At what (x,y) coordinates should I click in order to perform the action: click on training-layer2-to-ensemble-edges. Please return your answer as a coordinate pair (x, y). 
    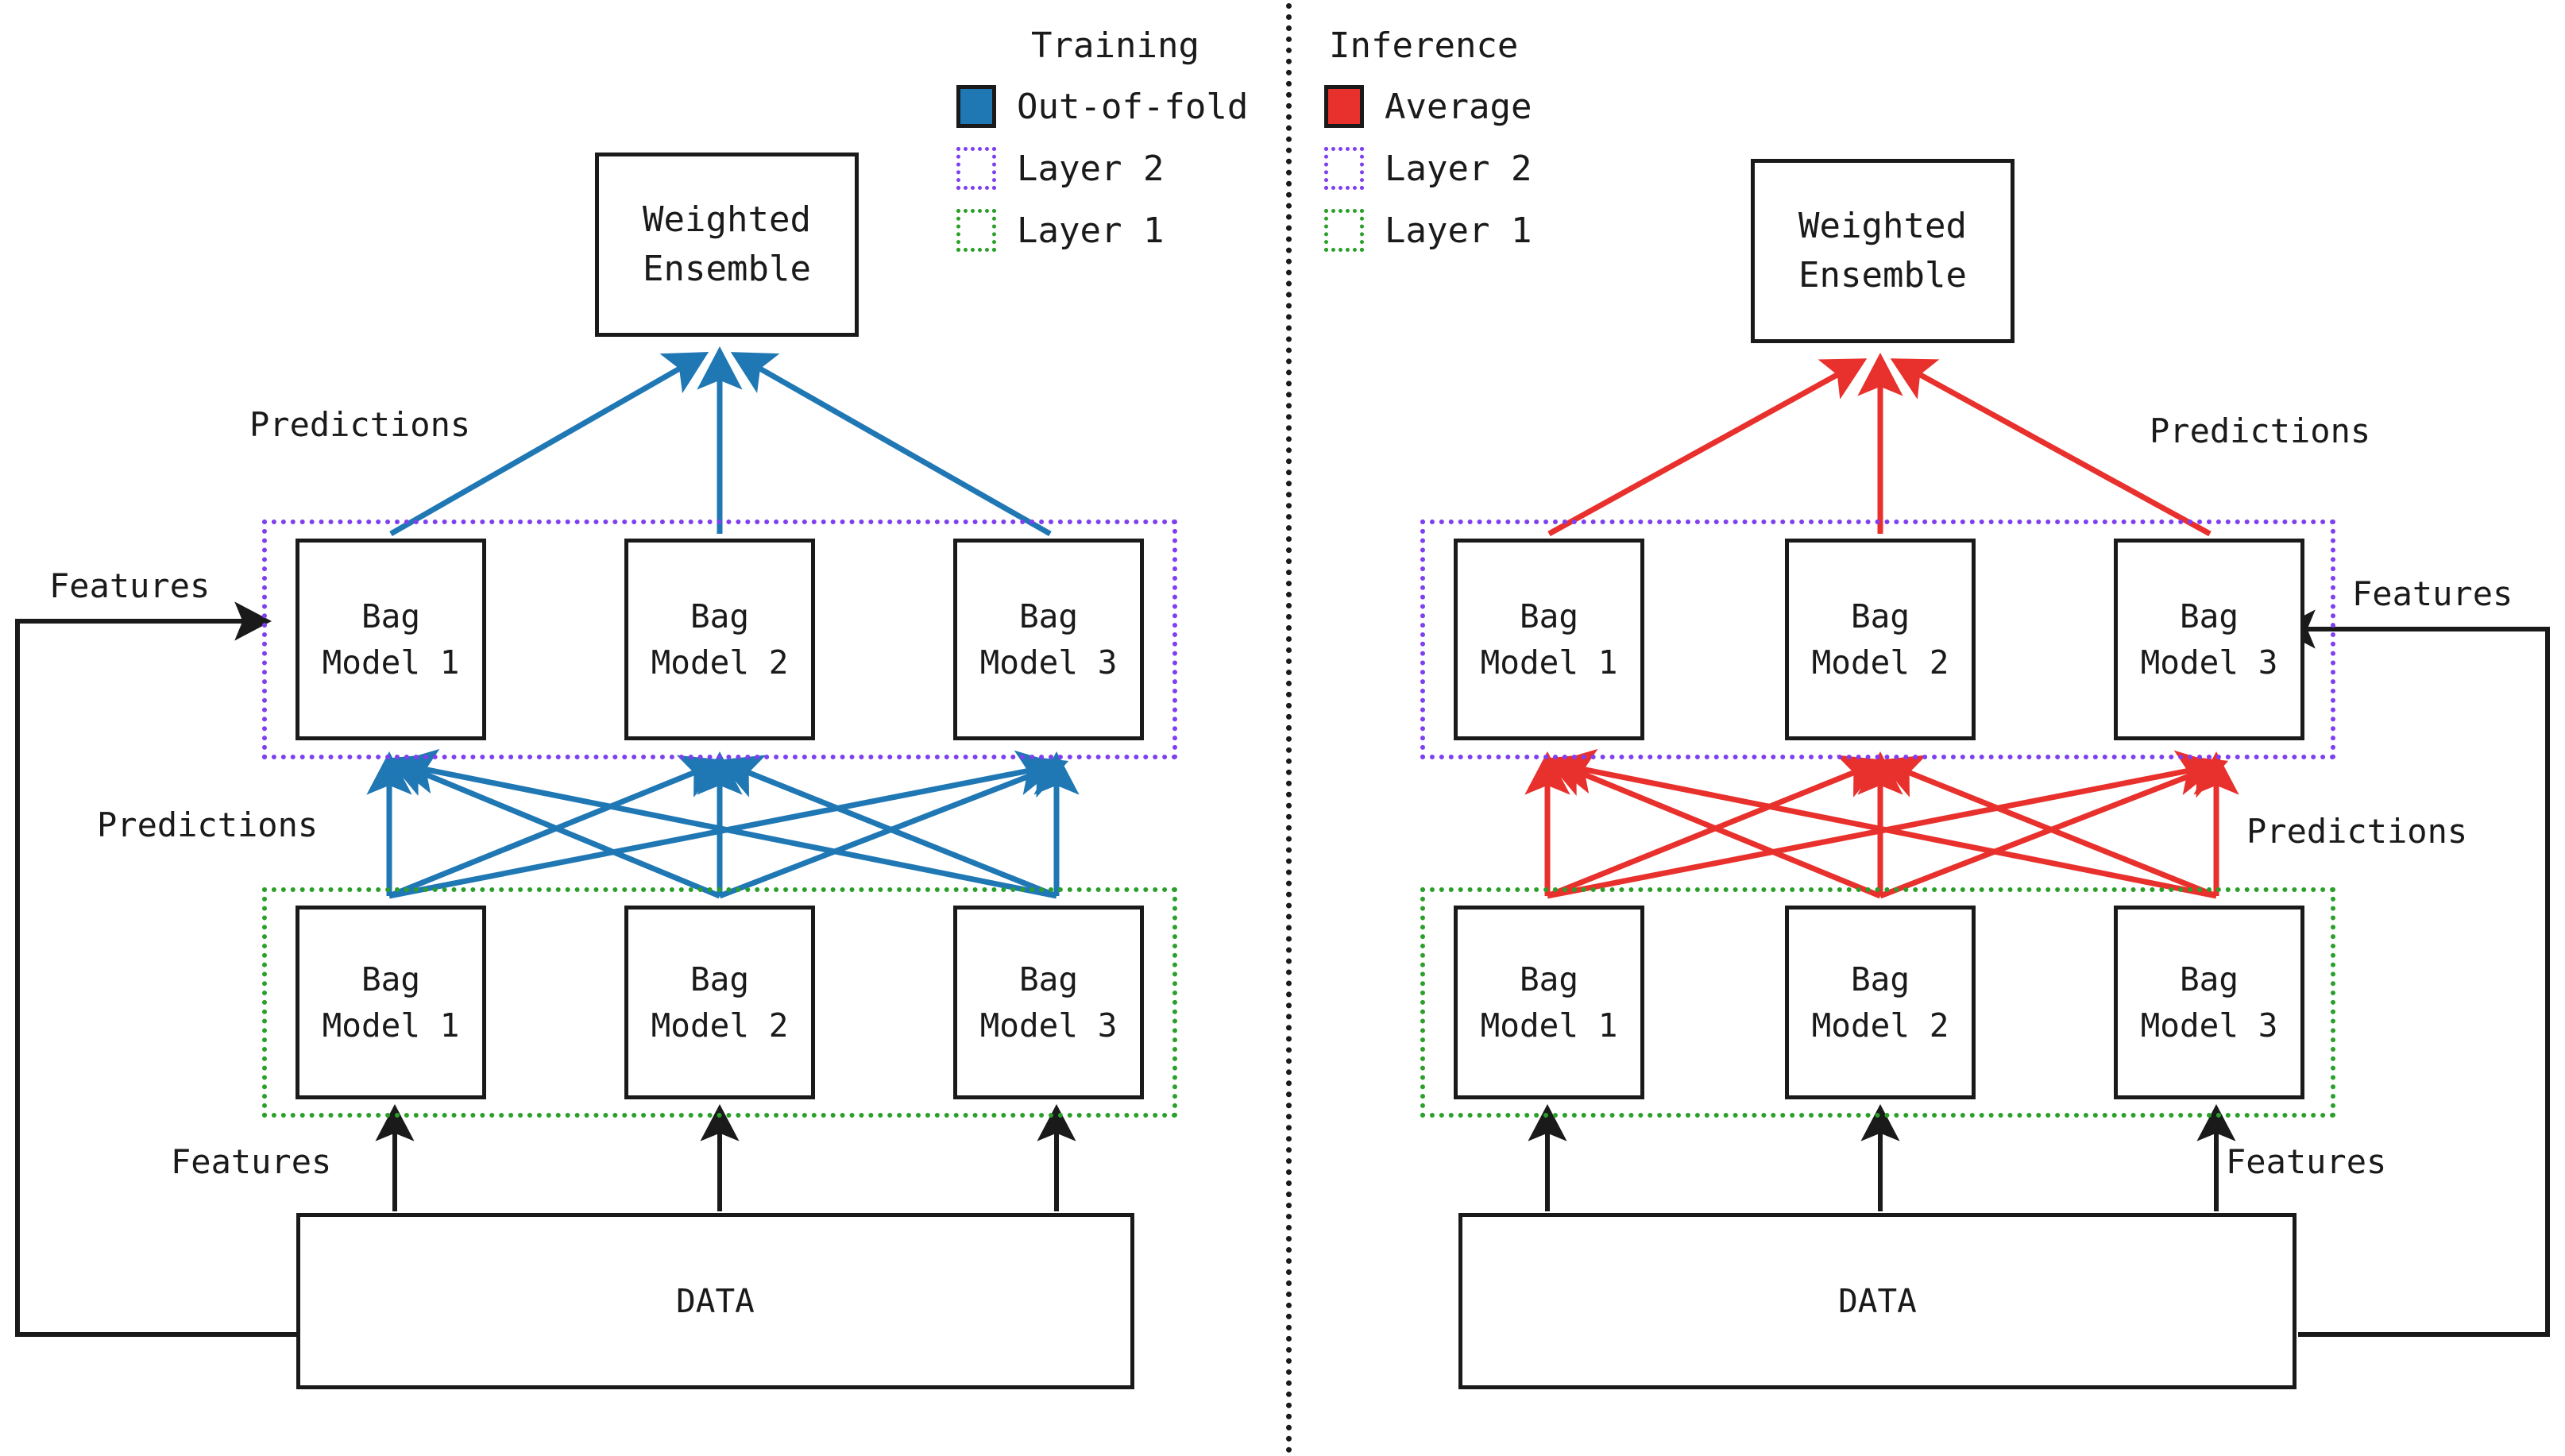
    Looking at the image, I should click on (720, 441).